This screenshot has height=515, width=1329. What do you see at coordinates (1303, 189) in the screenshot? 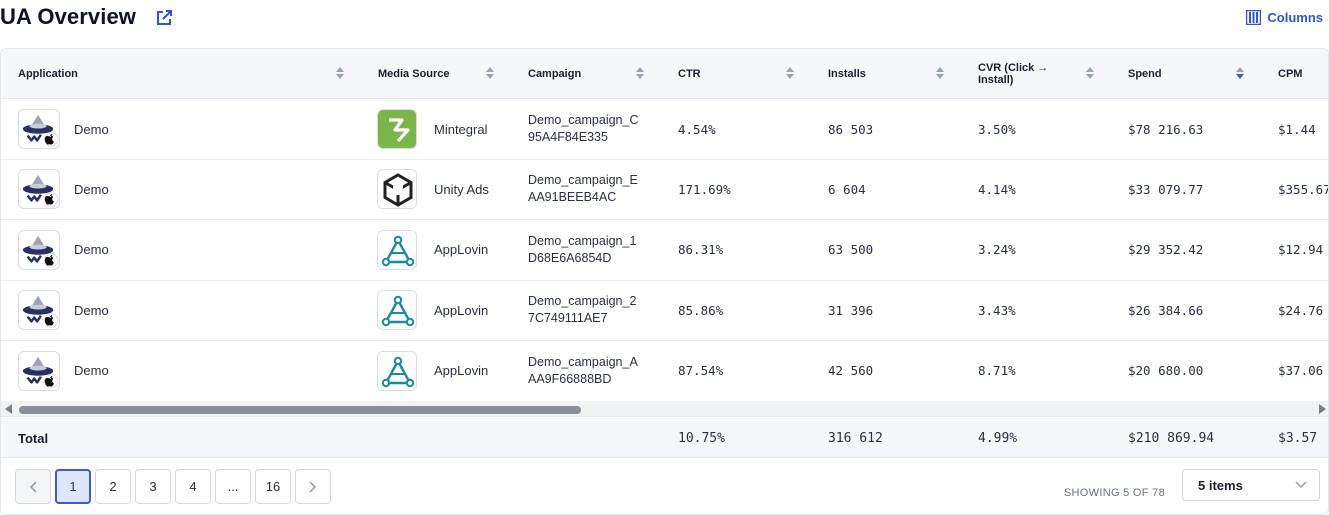
I see `cpm-value: $355.67` at bounding box center [1303, 189].